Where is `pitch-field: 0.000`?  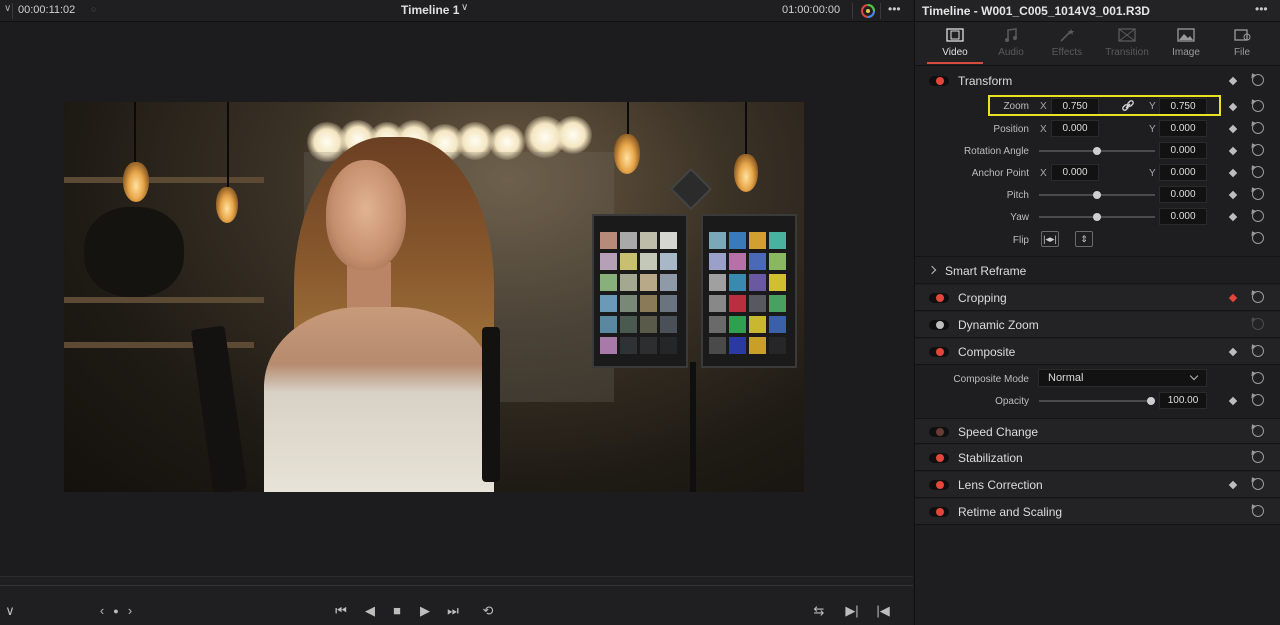 pitch-field: 0.000 is located at coordinates (1183, 194).